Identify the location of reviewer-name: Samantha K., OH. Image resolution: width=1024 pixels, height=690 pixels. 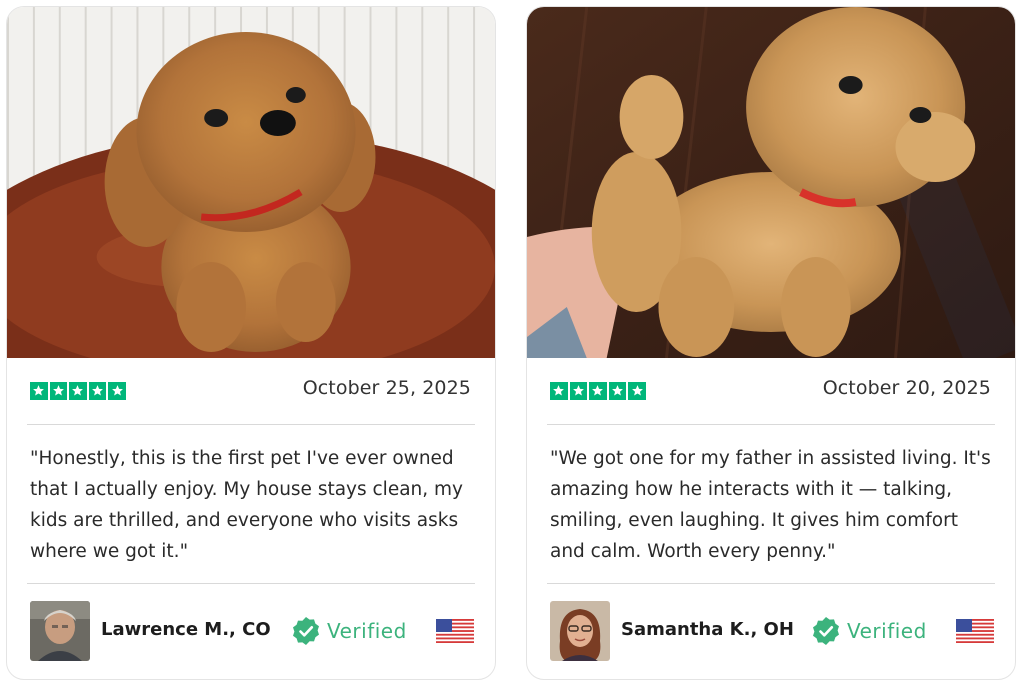
(707, 629).